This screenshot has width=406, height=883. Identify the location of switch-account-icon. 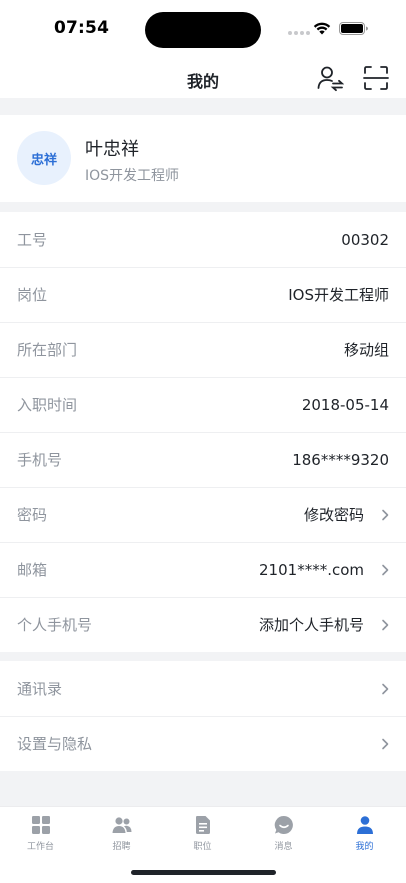
(330, 78).